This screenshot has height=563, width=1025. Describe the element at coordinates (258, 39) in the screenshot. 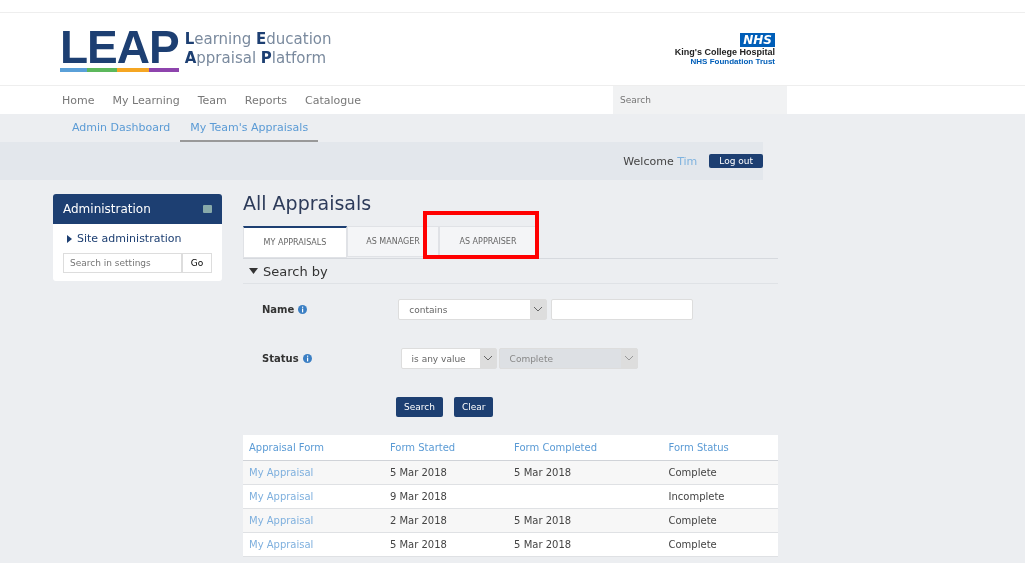

I see `logo-tagline: Learning Education` at that location.